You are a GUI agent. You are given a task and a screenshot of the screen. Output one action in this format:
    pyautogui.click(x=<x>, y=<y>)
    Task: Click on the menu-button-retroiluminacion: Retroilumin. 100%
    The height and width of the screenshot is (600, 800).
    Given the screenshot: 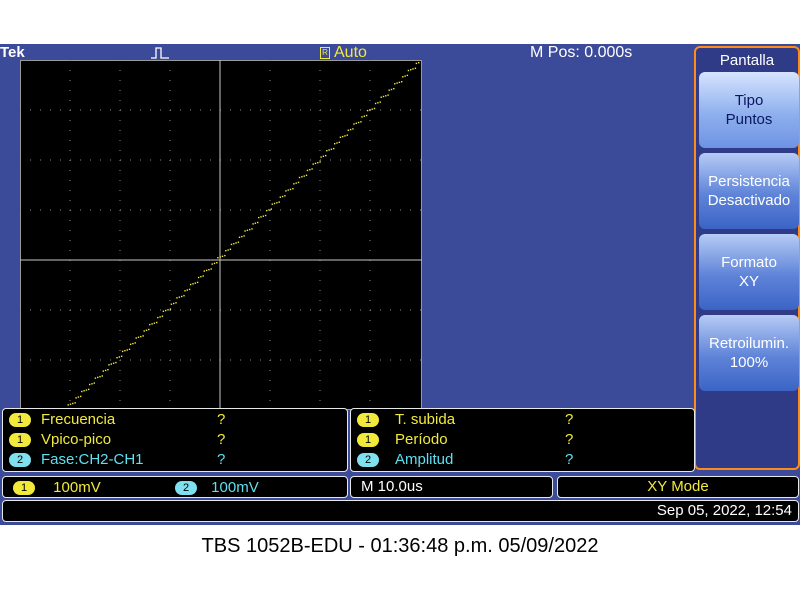 What is the action you would take?
    pyautogui.click(x=749, y=353)
    